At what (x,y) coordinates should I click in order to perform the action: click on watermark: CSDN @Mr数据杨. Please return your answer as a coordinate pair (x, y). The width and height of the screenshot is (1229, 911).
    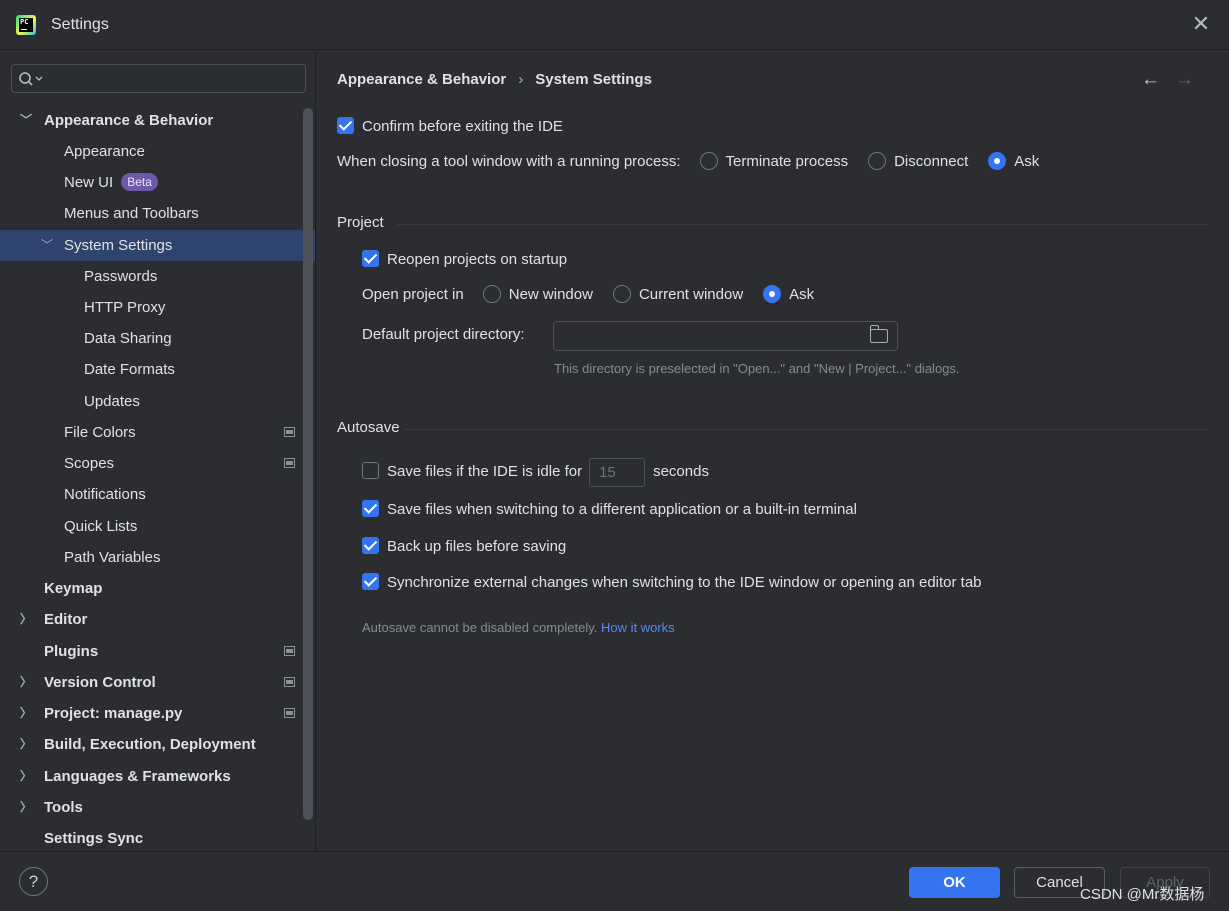
    Looking at the image, I should click on (1142, 894).